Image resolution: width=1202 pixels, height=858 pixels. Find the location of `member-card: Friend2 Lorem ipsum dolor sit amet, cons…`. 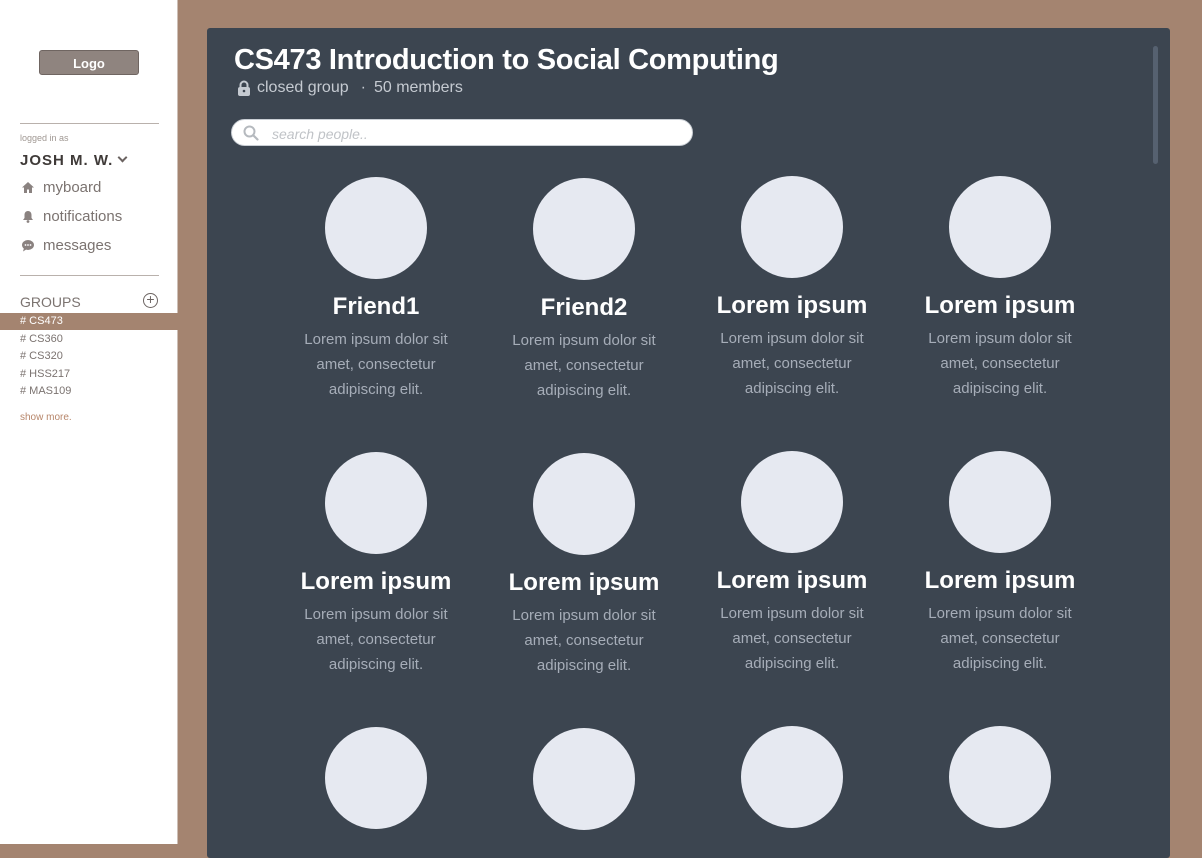

member-card: Friend2 Lorem ipsum dolor sit amet, cons… is located at coordinates (584, 290).